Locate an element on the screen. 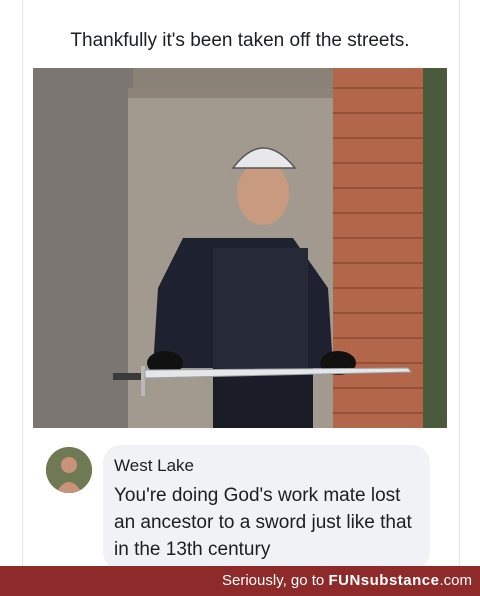  brick-wall is located at coordinates (378, 248).